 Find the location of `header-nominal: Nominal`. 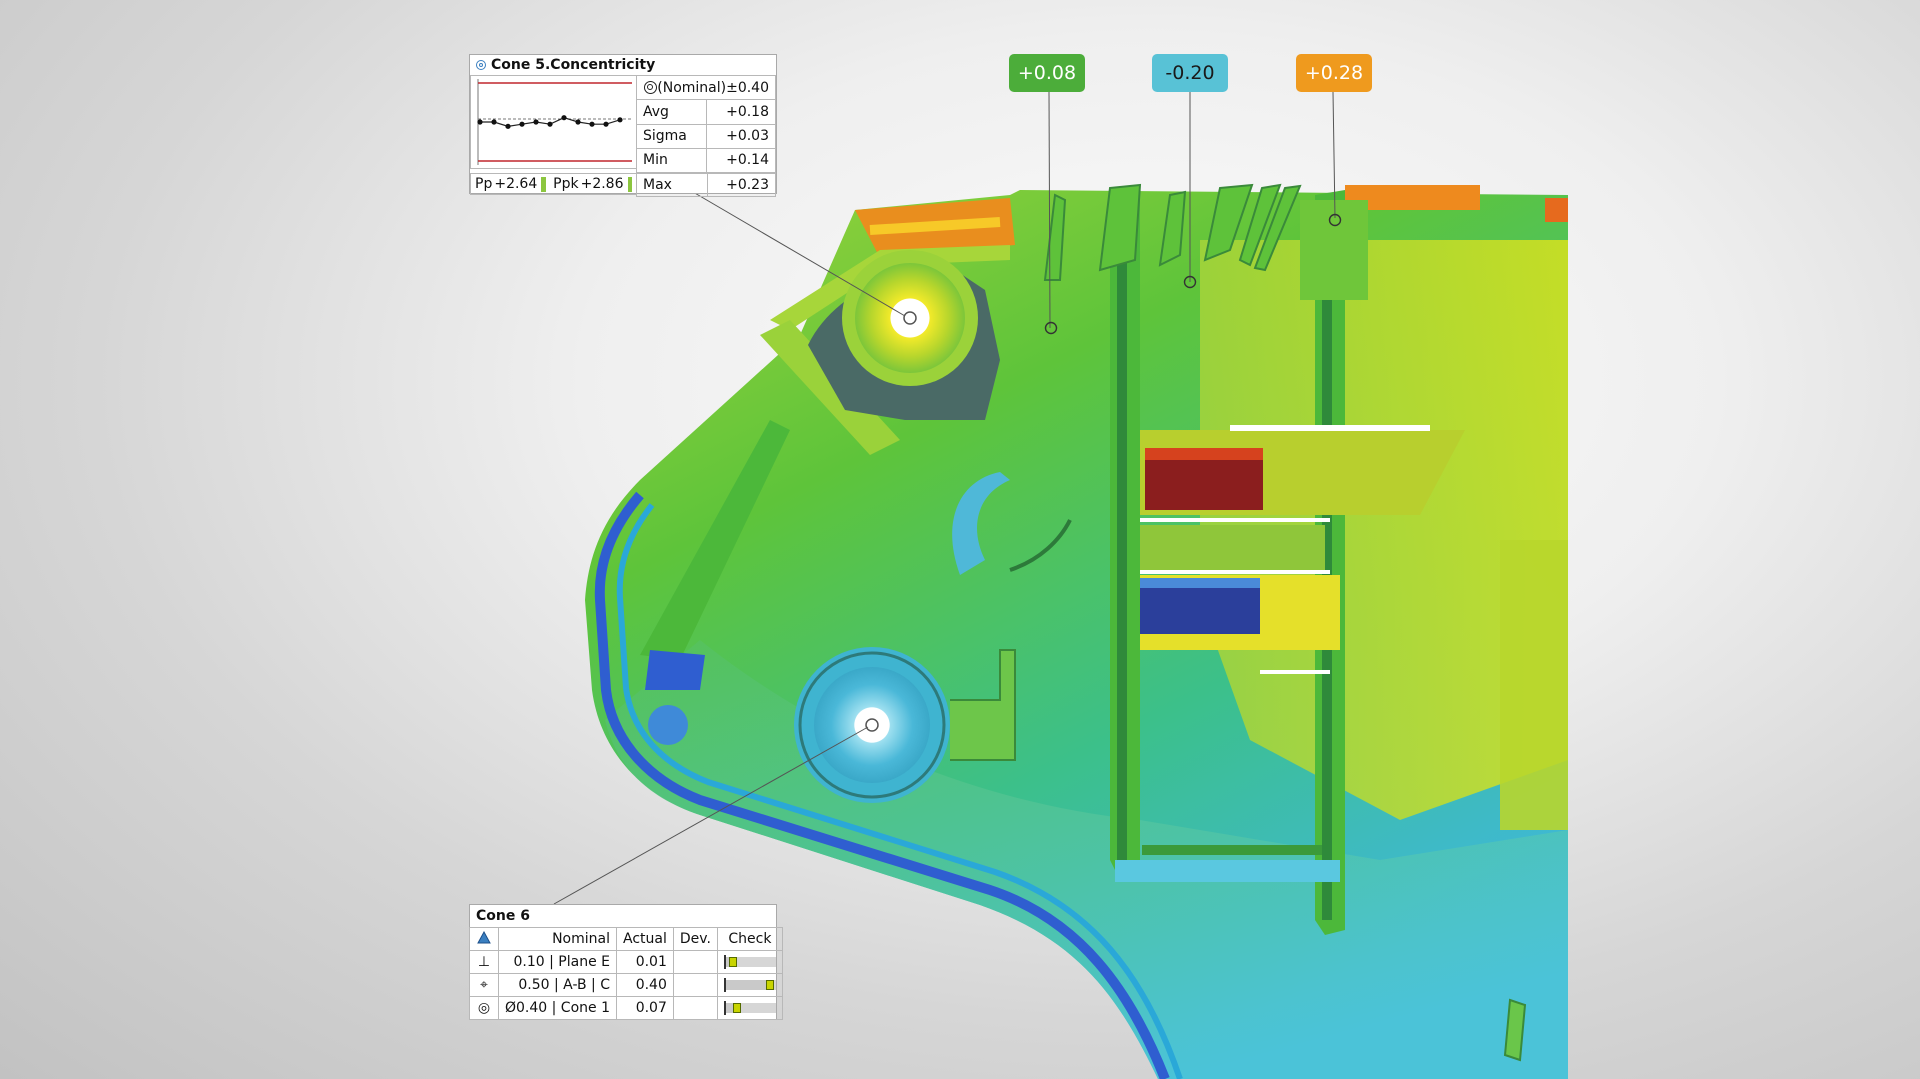

header-nominal: Nominal is located at coordinates (557, 939).